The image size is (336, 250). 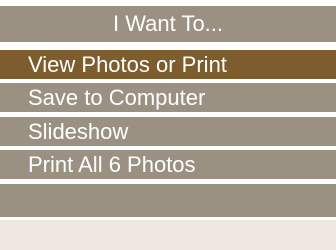 What do you see at coordinates (168, 64) in the screenshot?
I see `menu-item-view-photos-or-print: View Photos or Print` at bounding box center [168, 64].